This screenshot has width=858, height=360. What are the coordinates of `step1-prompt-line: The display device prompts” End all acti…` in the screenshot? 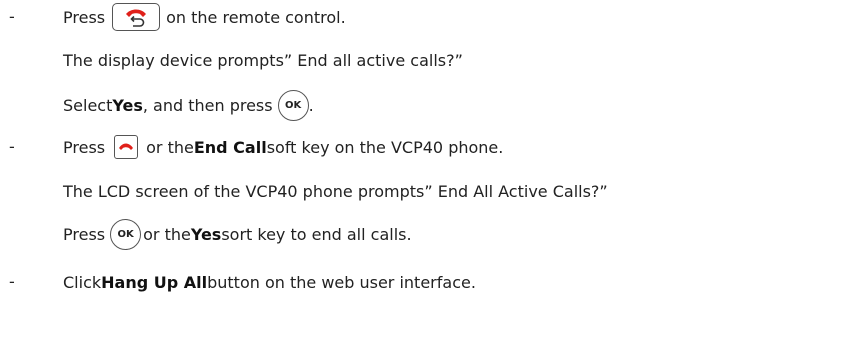 It's located at (263, 60).